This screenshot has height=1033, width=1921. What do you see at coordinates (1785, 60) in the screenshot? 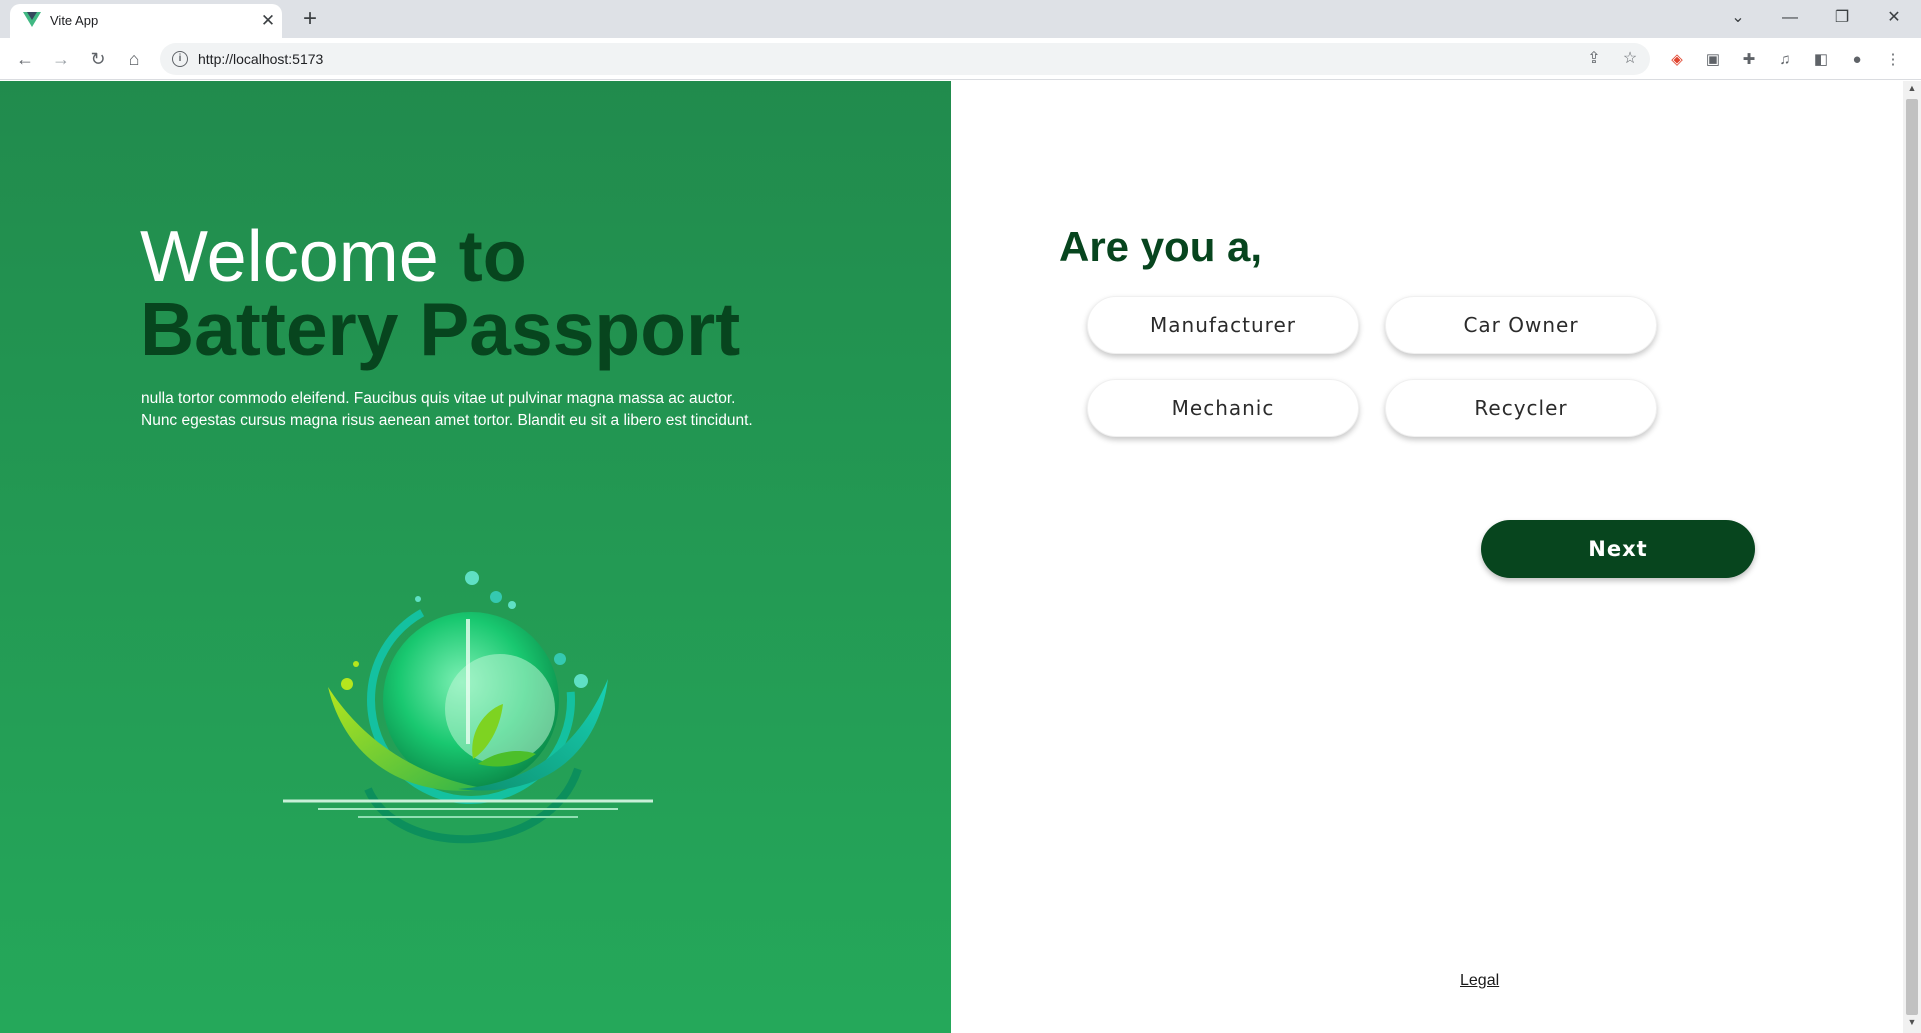
I see `media-icon: ♫` at bounding box center [1785, 60].